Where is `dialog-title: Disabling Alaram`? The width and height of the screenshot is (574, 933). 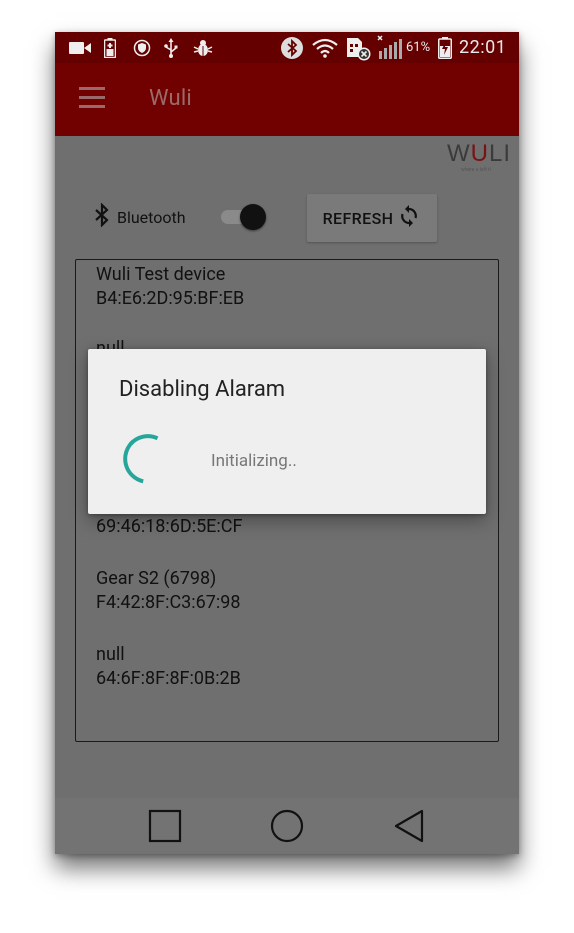 dialog-title: Disabling Alaram is located at coordinates (202, 389).